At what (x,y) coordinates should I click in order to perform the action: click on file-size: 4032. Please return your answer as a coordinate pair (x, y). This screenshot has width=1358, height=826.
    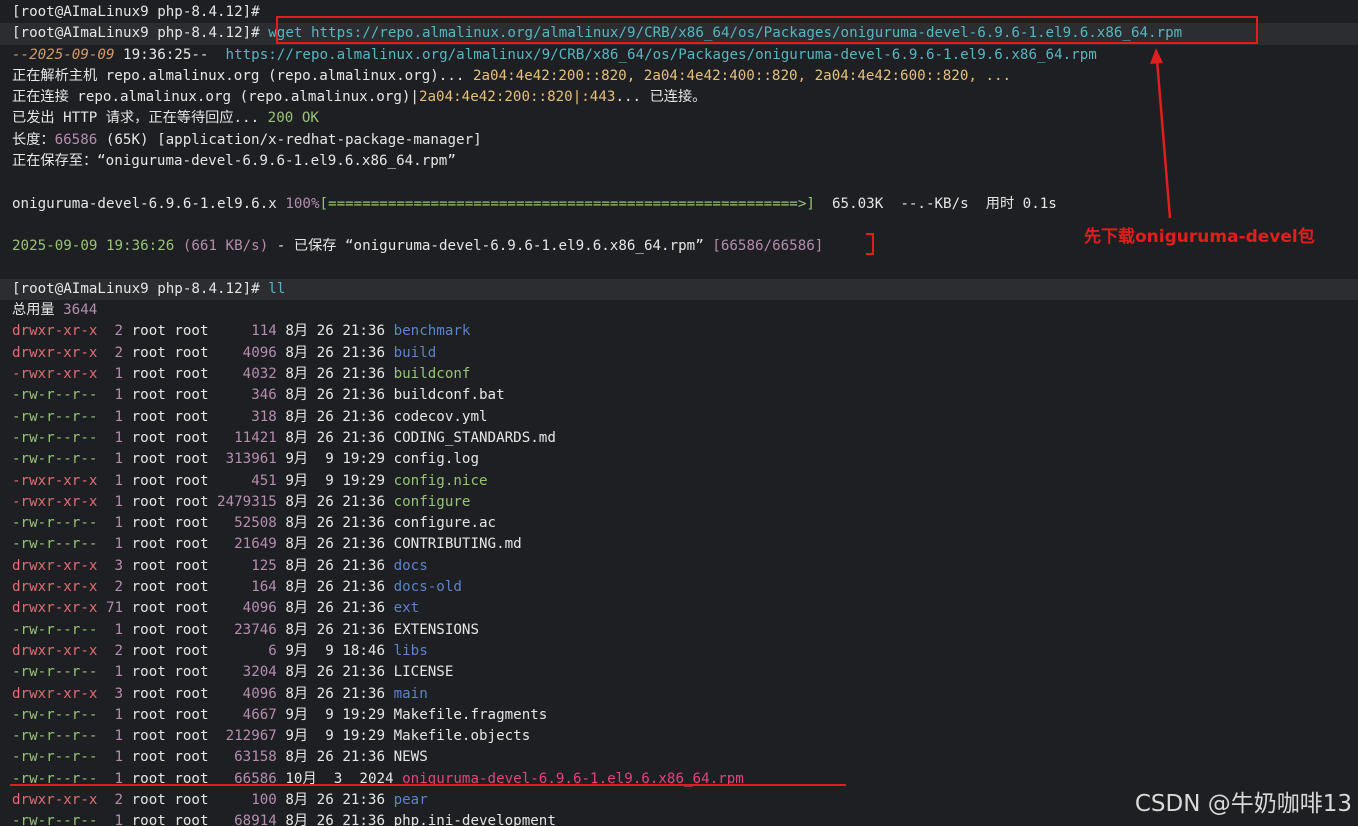
    Looking at the image, I should click on (247, 374).